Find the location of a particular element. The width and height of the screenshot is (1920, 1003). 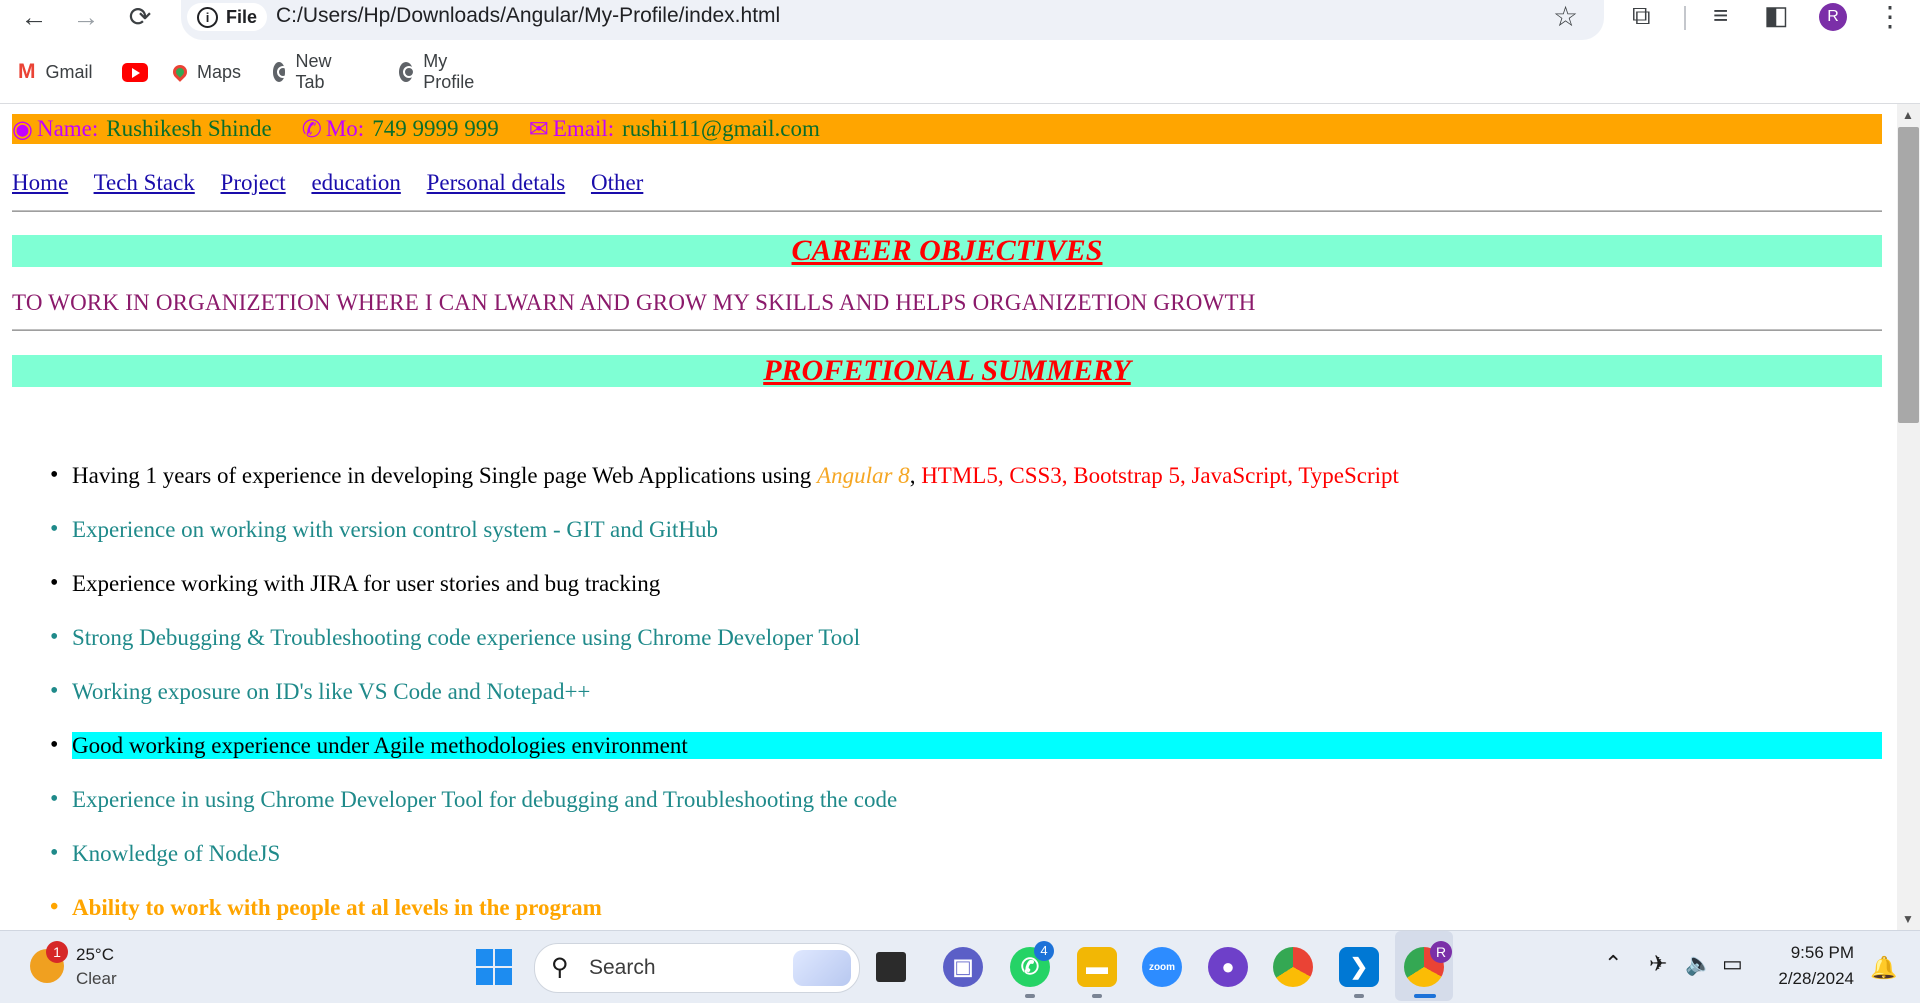

user-circle-icon: ◉ is located at coordinates (22, 129).